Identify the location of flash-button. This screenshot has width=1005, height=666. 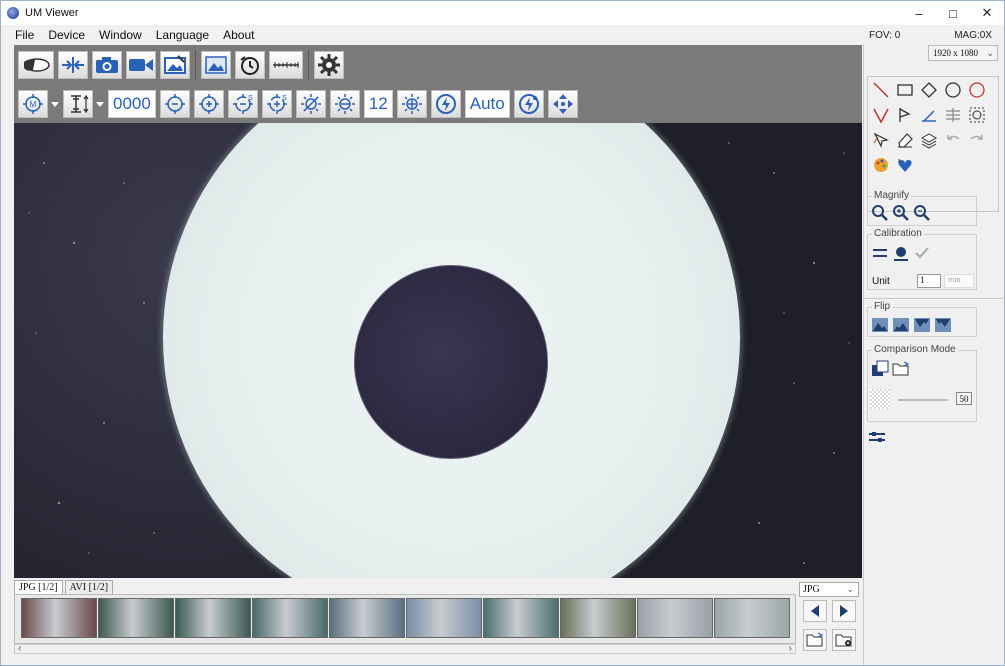
(445, 104).